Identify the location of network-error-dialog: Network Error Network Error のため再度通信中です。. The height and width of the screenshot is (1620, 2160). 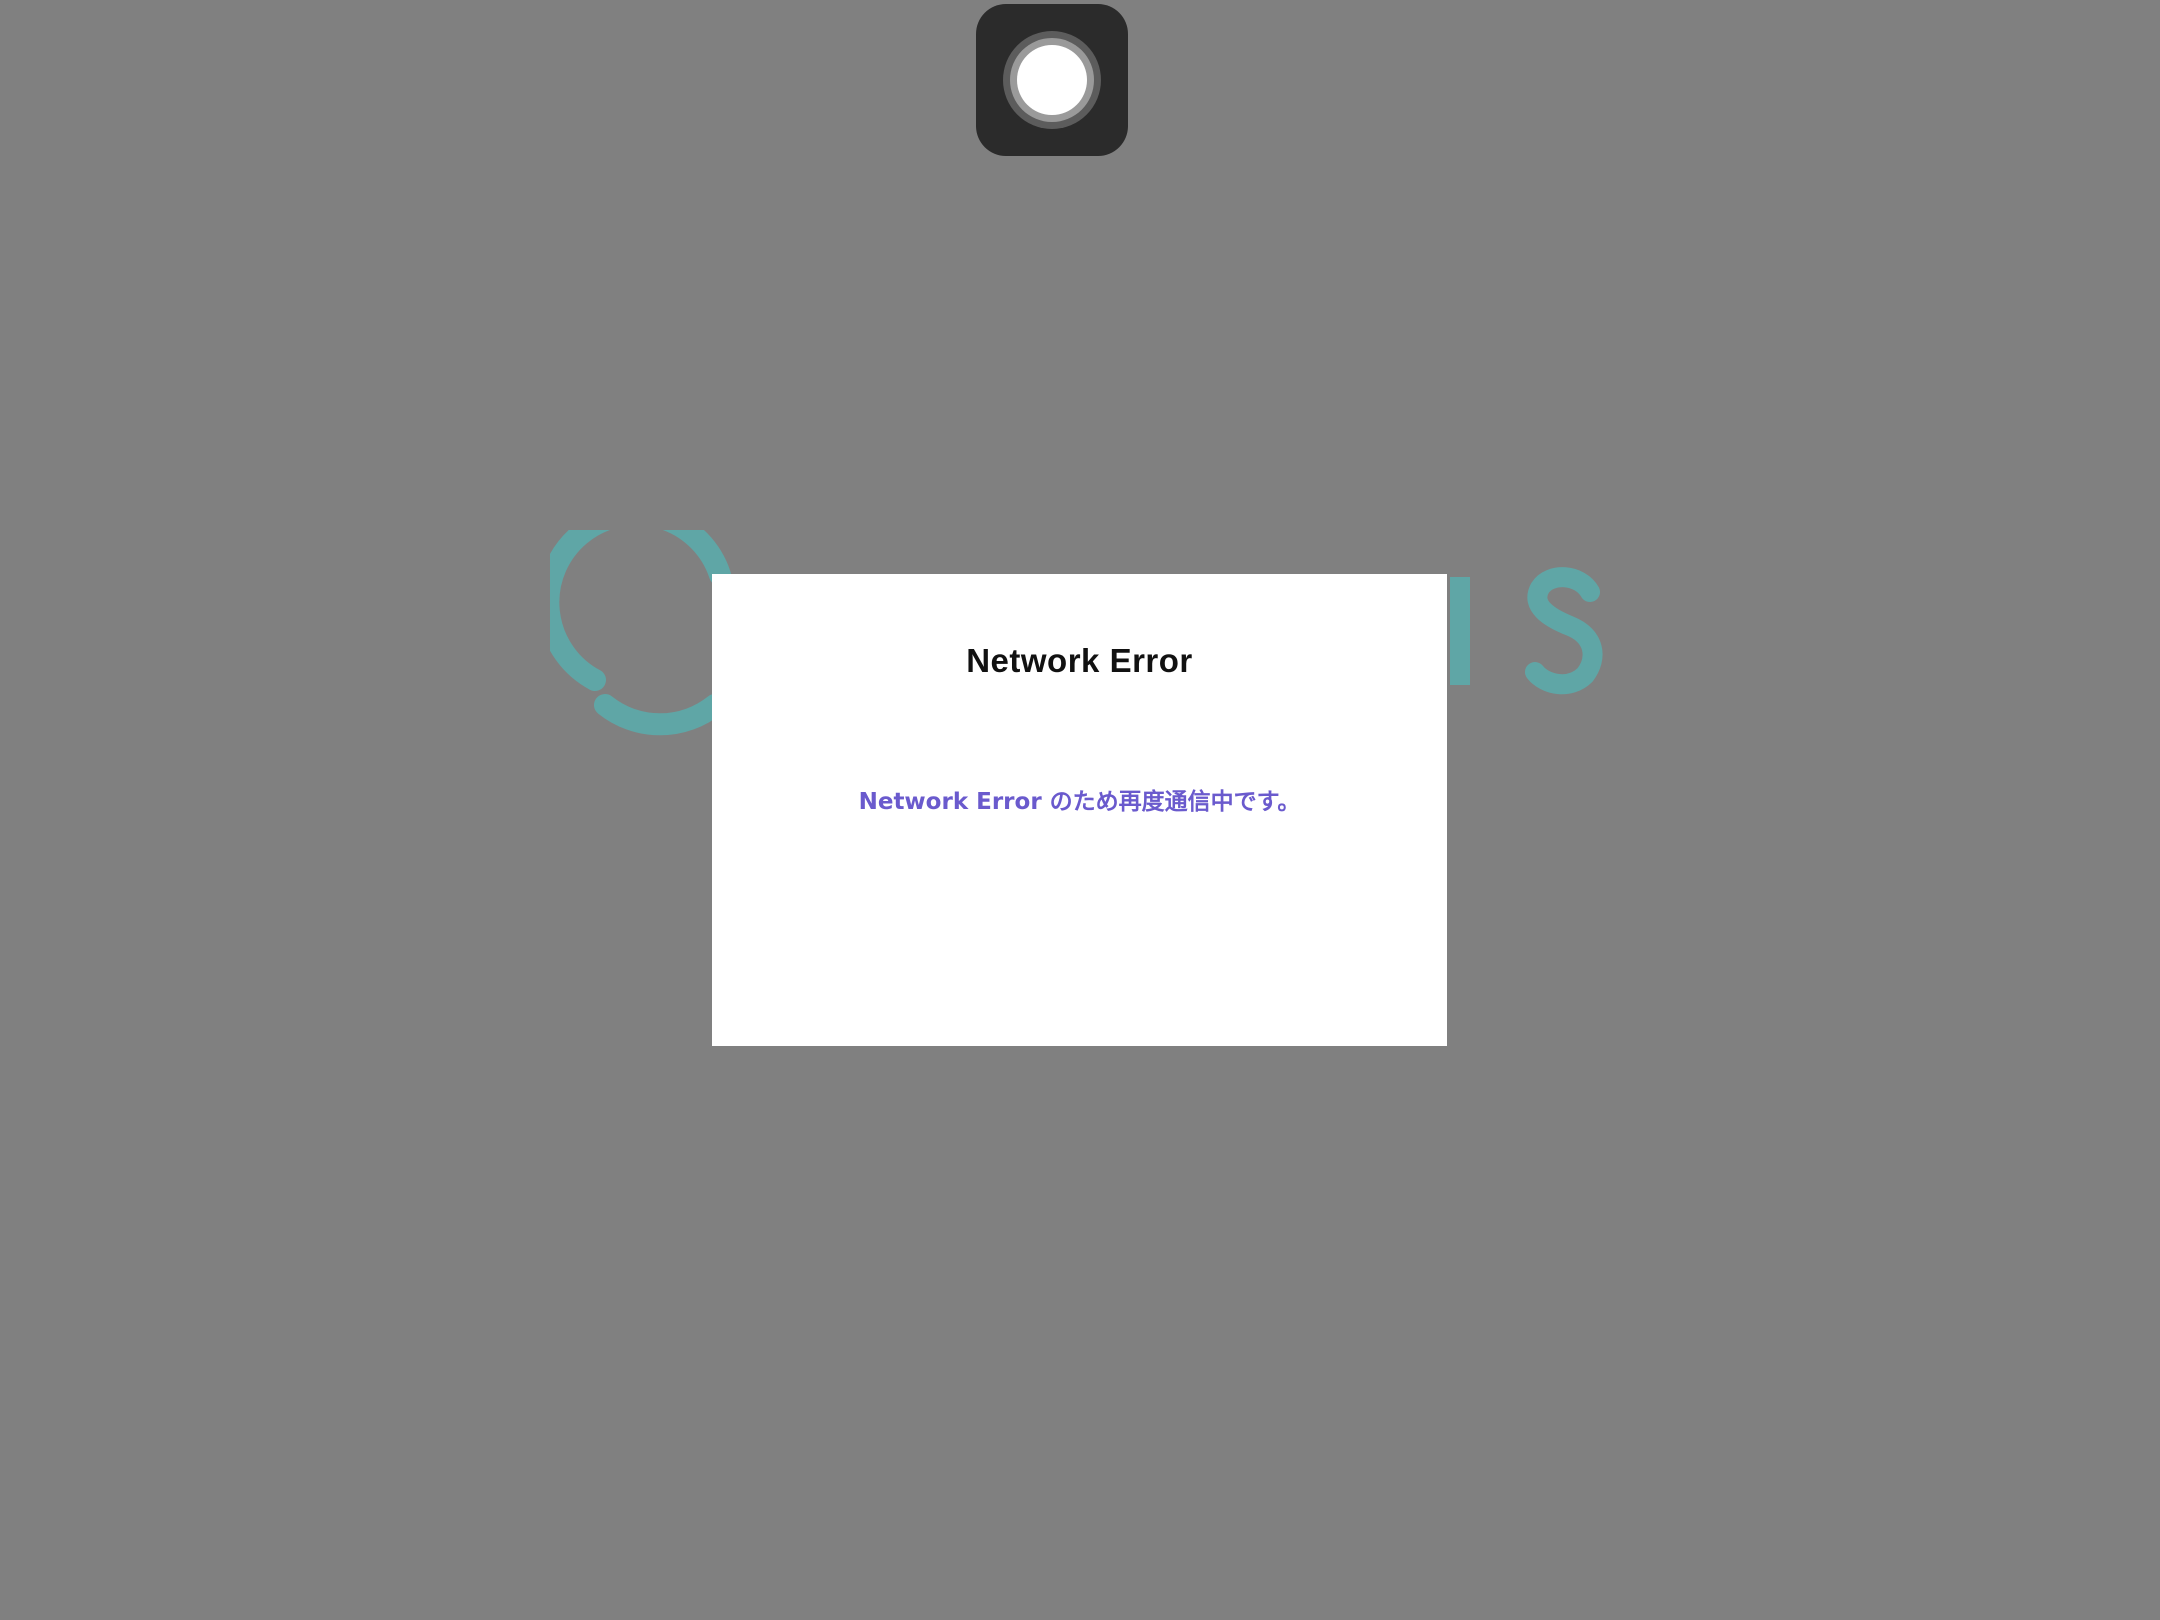
(1079, 810).